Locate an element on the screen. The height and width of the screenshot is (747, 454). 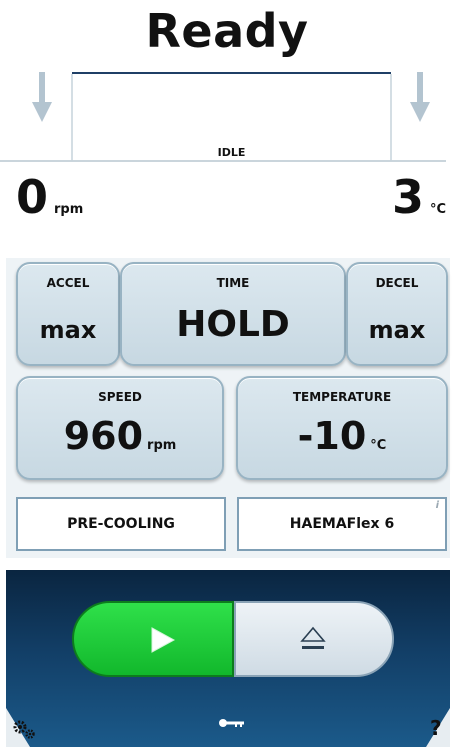
speed-setpoint-unit: rpm is located at coordinates (162, 445).